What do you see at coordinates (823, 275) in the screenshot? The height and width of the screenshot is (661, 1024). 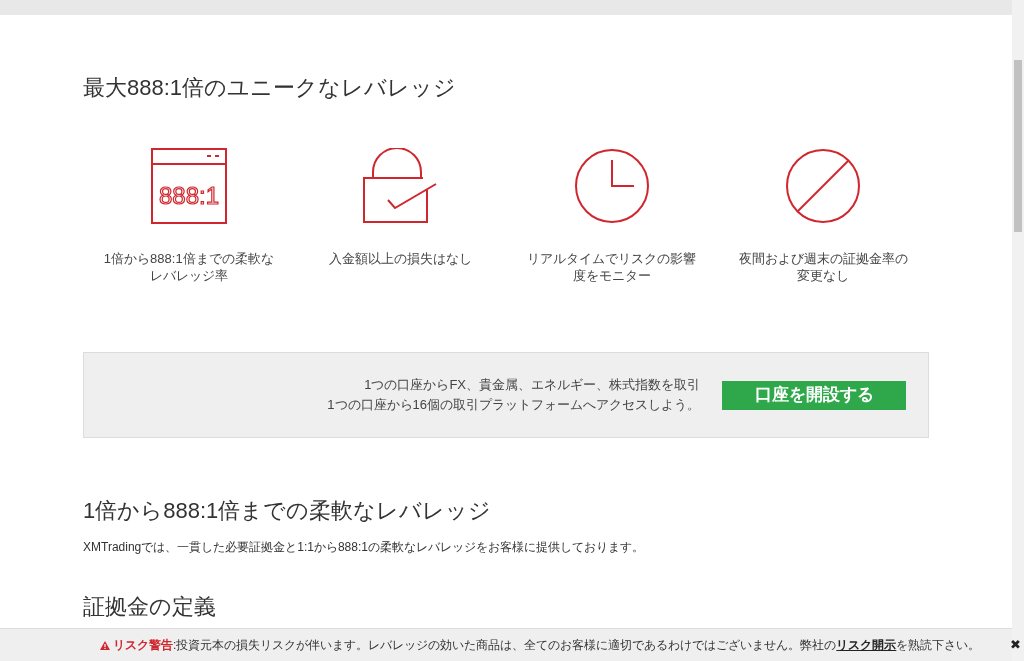 I see `feature-caption: 変更なし` at bounding box center [823, 275].